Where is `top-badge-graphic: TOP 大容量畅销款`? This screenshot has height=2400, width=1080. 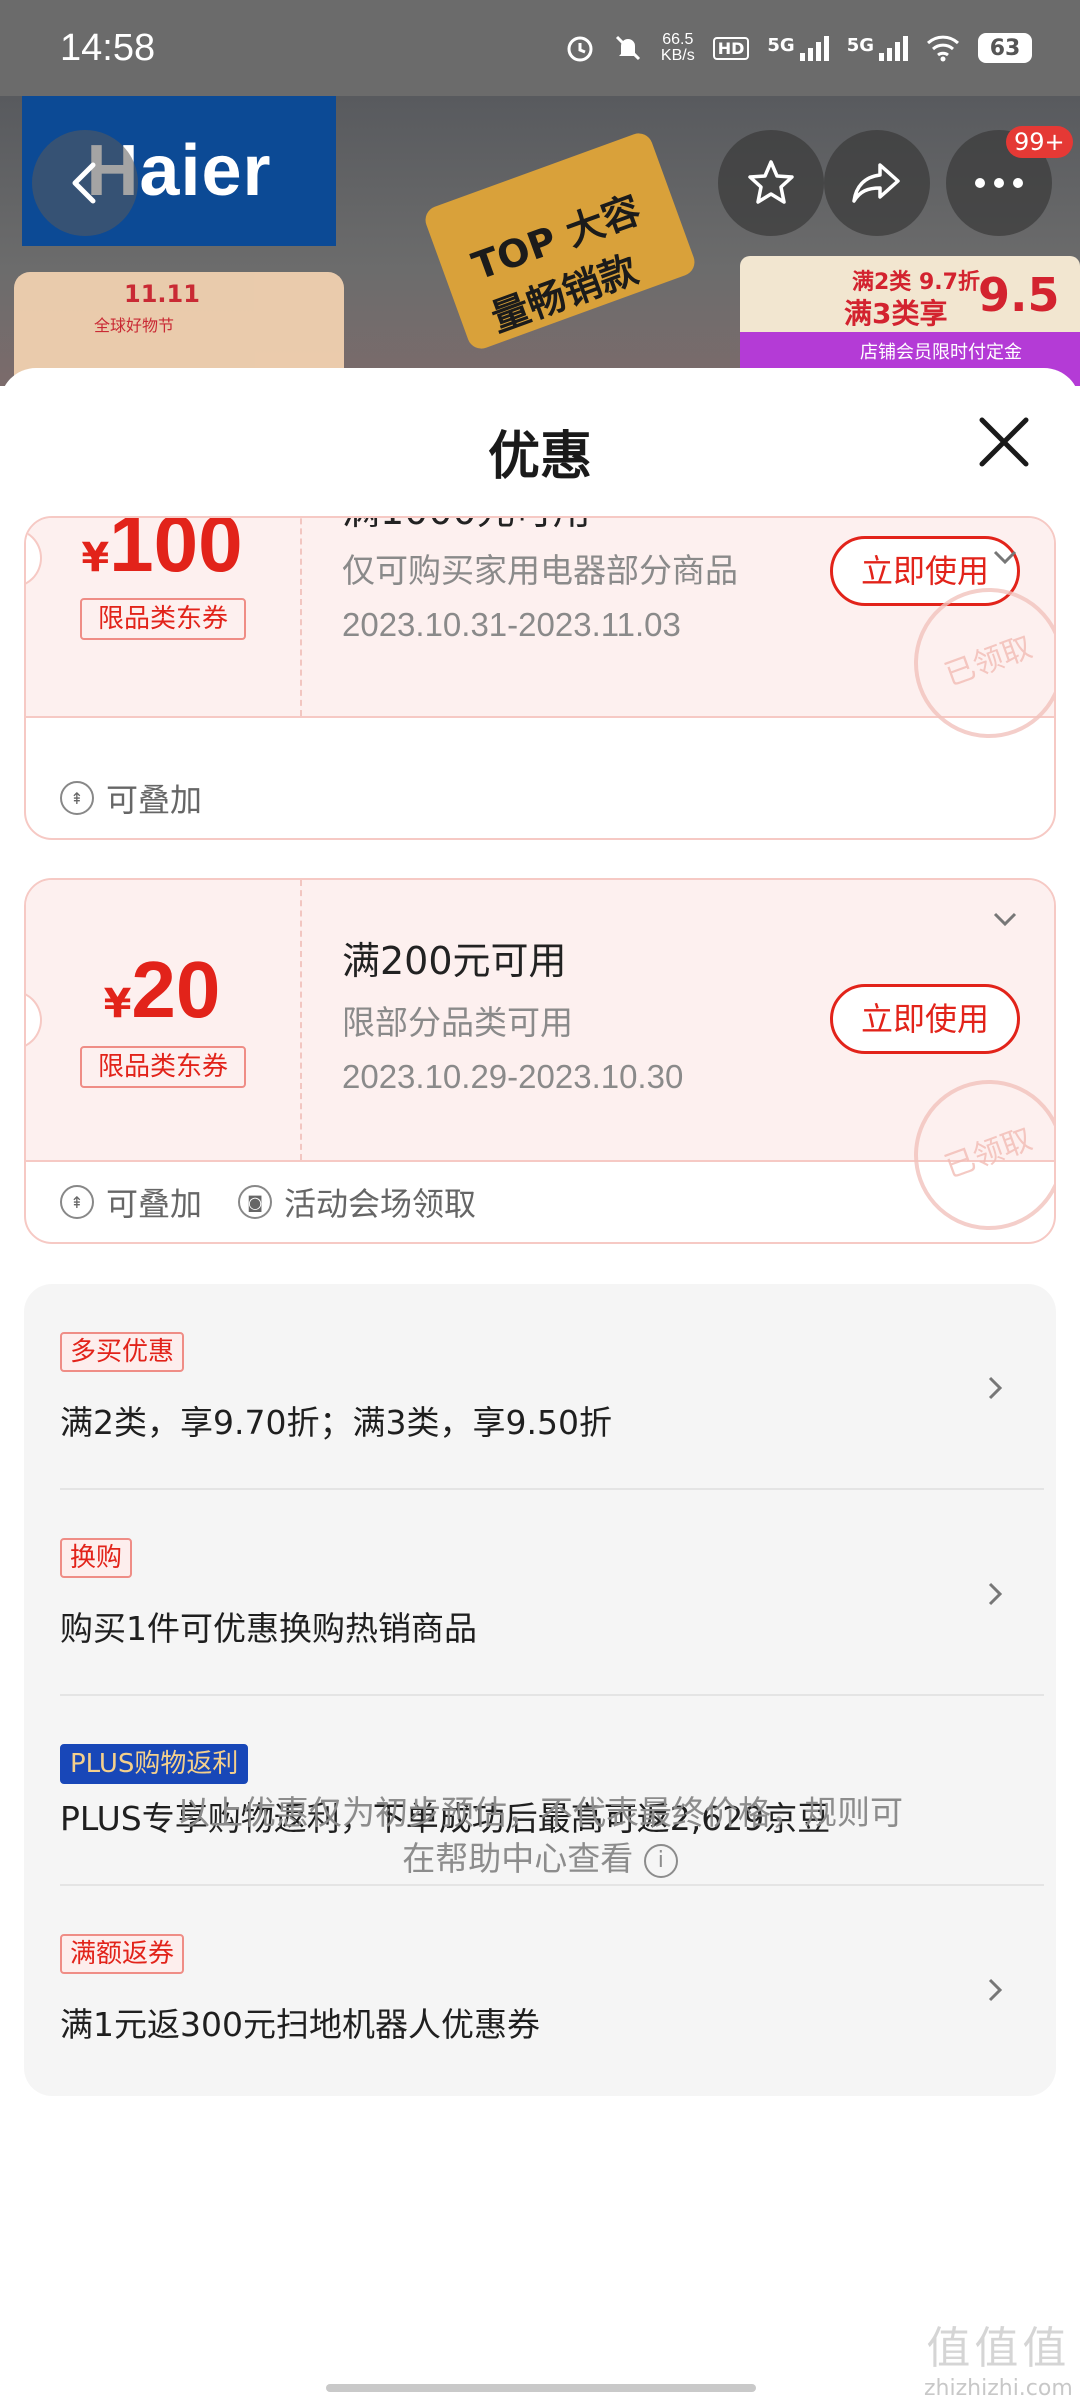
top-badge-graphic: TOP 大容量畅销款 is located at coordinates (560, 241).